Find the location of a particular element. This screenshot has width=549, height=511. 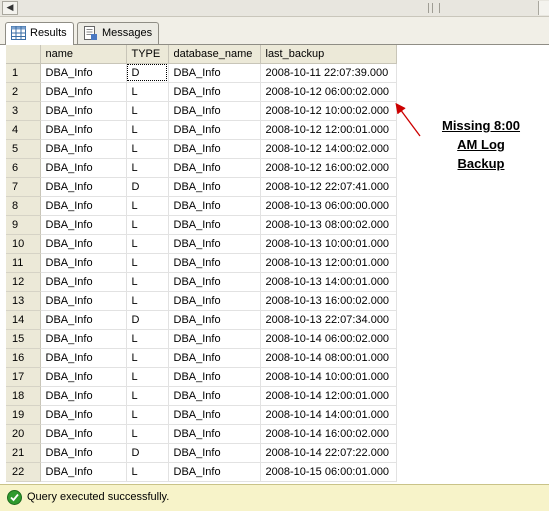

cell-last-backup: 2008-10-14 10:00:01.000 is located at coordinates (328, 377).